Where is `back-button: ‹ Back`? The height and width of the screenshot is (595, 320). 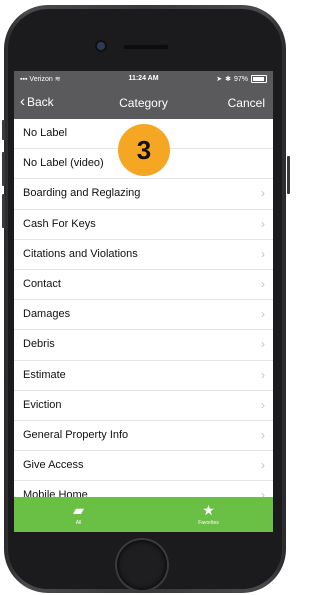 back-button: ‹ Back is located at coordinates (37, 101).